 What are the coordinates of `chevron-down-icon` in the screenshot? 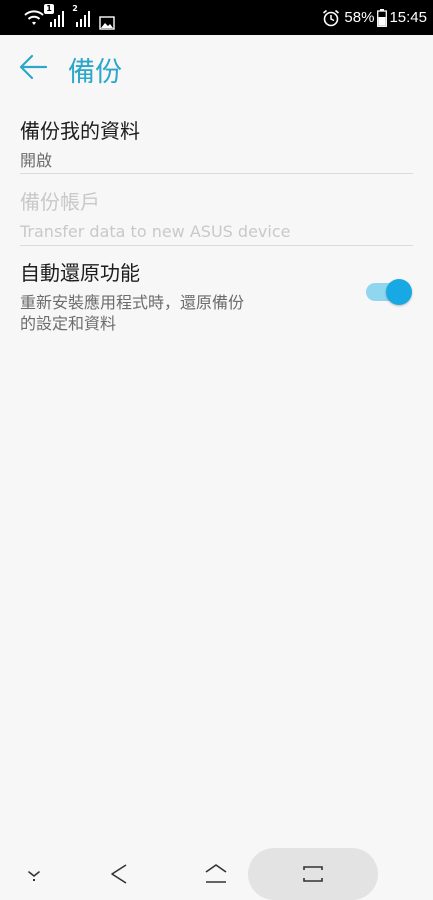 It's located at (34, 876).